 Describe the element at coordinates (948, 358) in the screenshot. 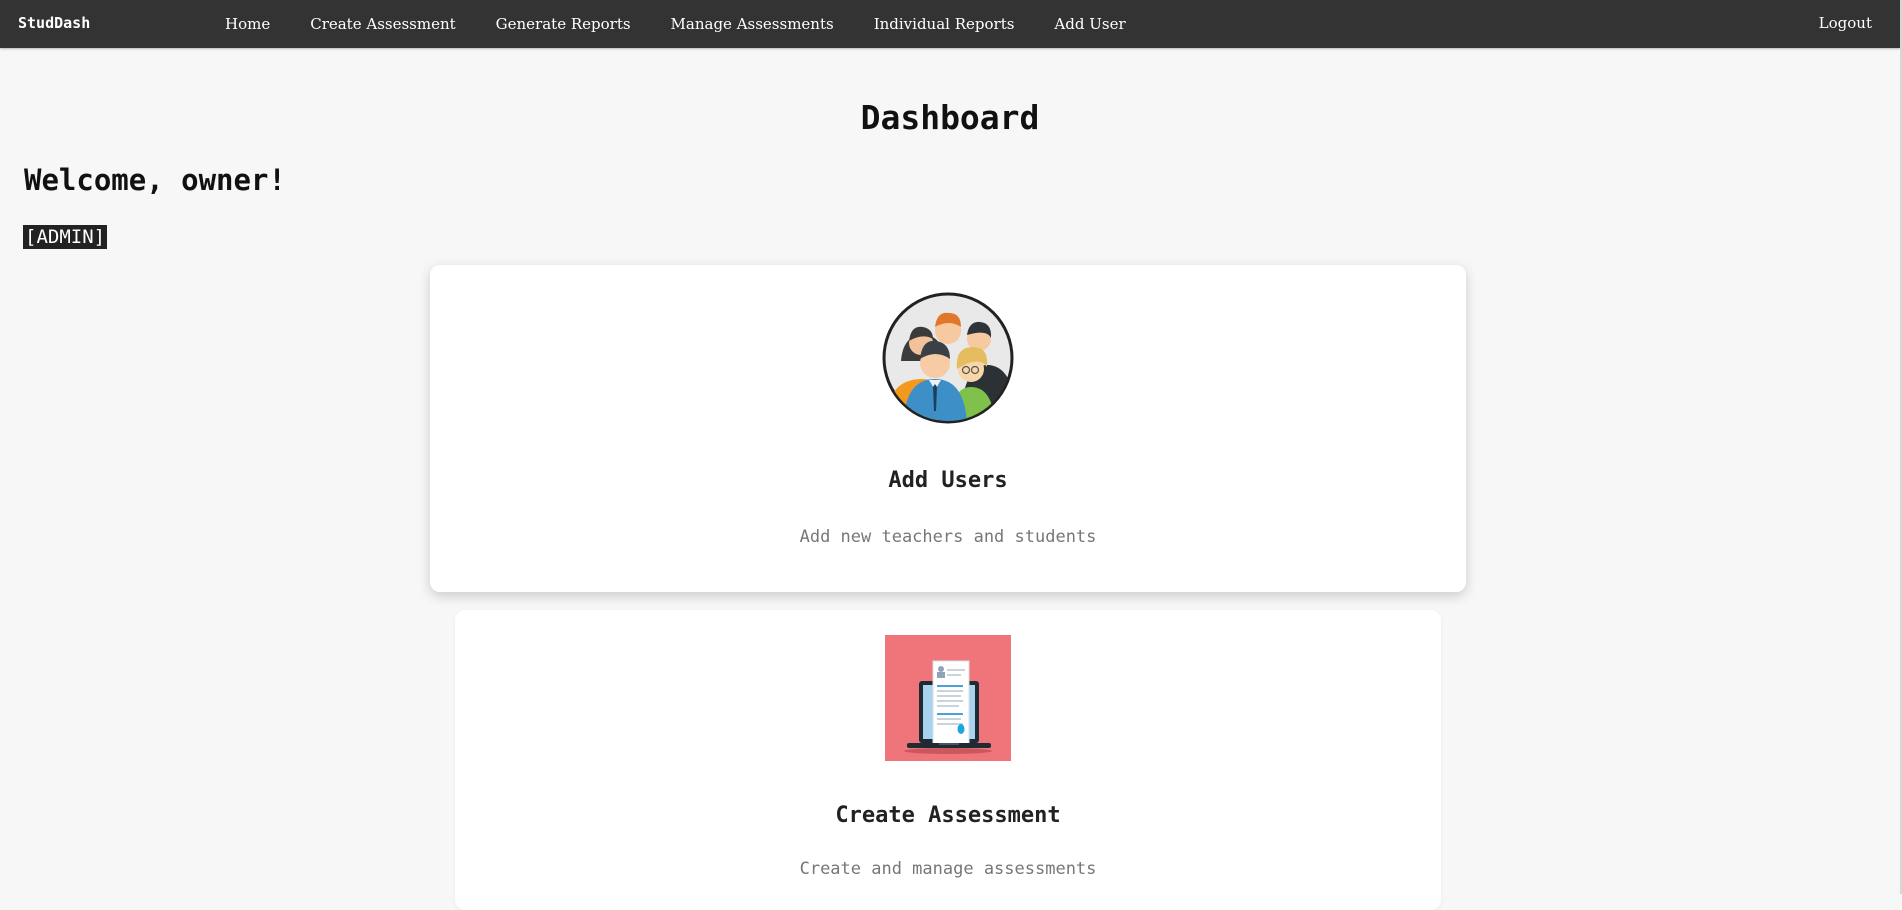

I see `users-group-icon` at that location.